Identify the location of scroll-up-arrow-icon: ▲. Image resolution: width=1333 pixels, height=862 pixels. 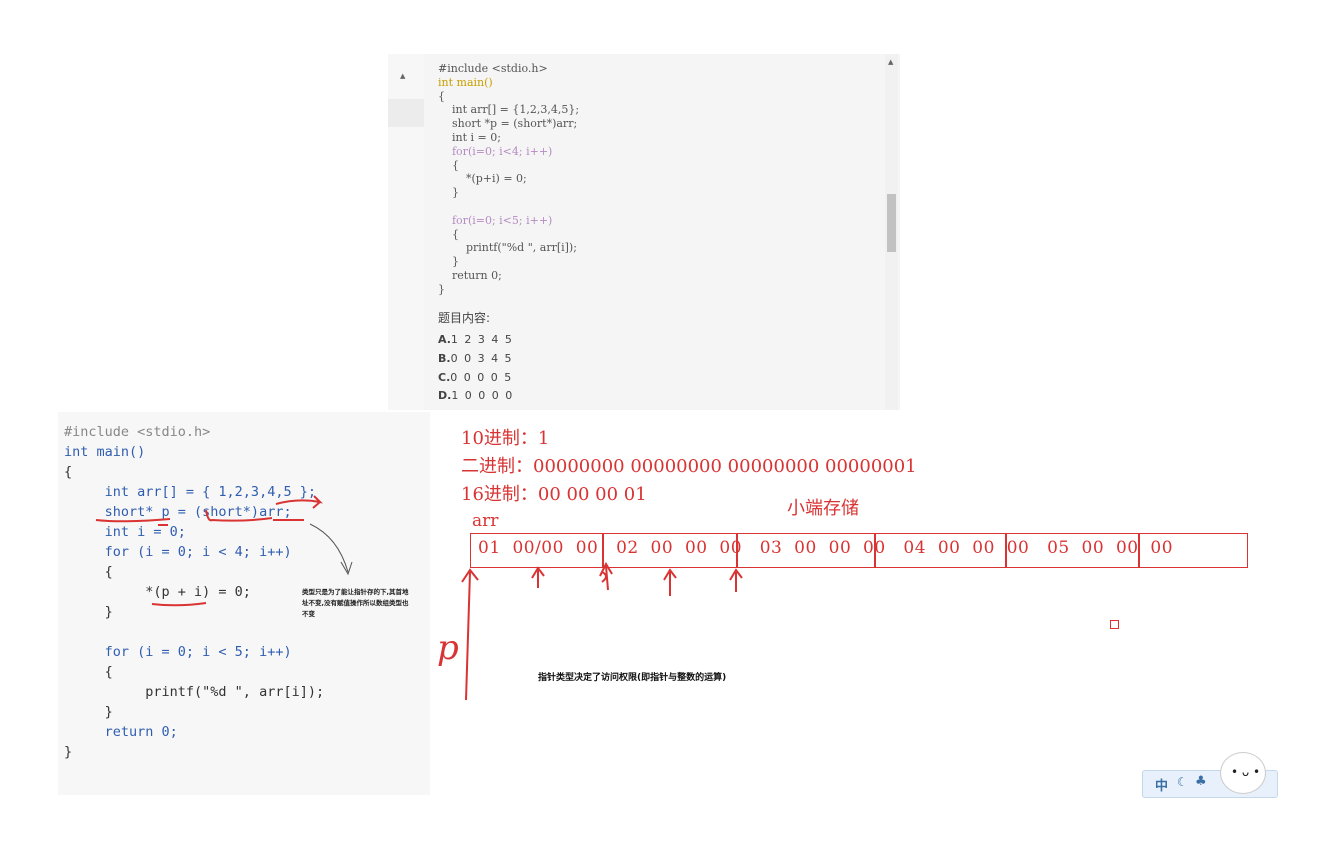
(890, 62).